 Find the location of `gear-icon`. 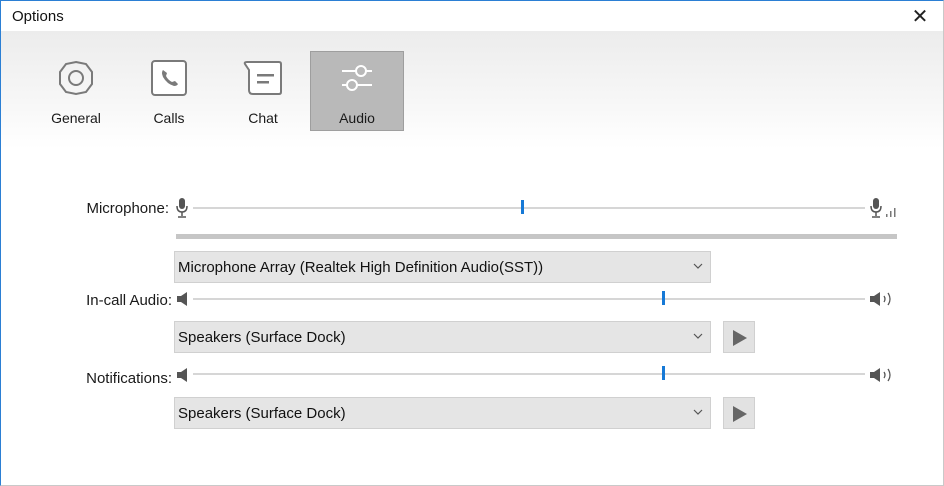

gear-icon is located at coordinates (76, 78).